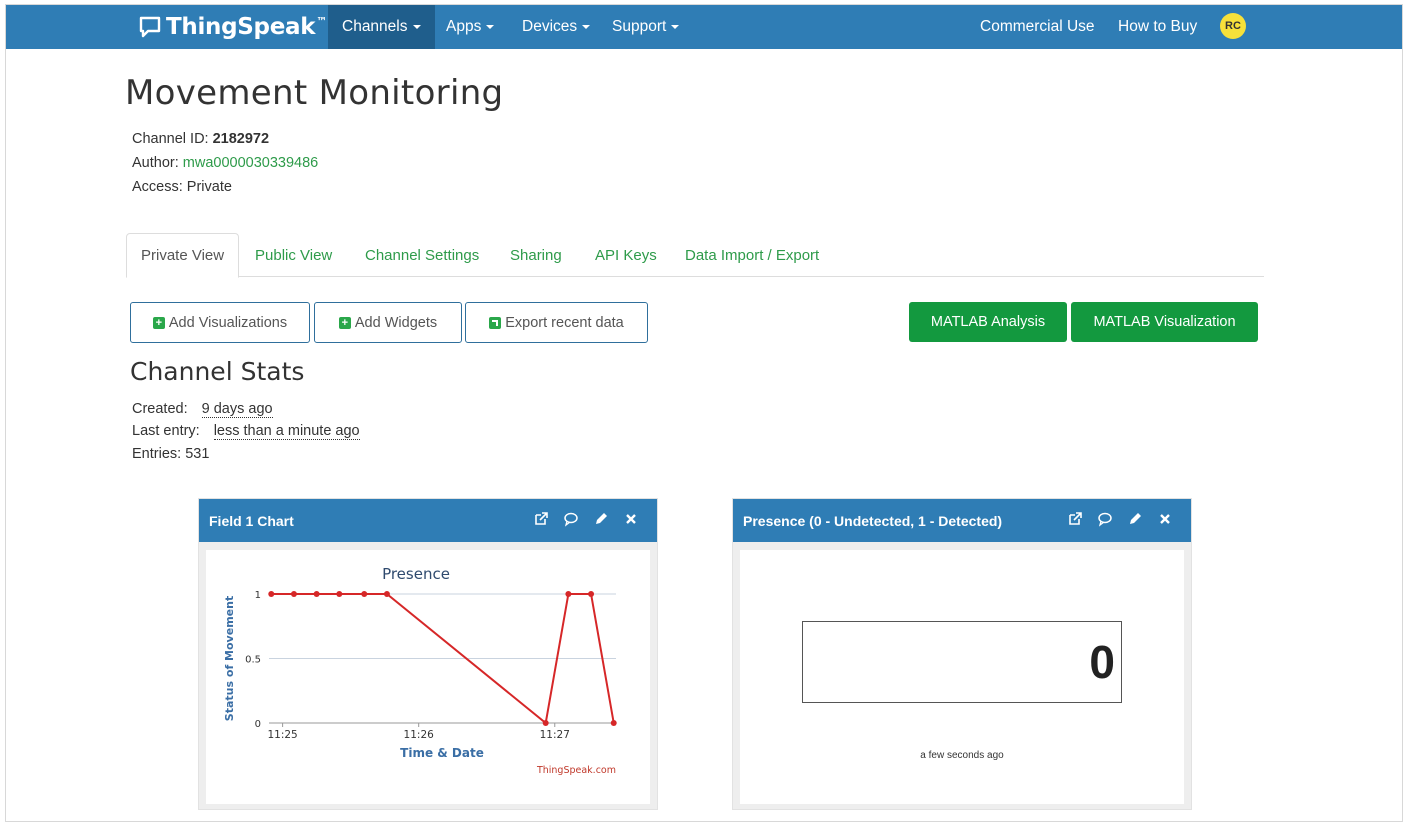  I want to click on trademark: ™, so click(321, 21).